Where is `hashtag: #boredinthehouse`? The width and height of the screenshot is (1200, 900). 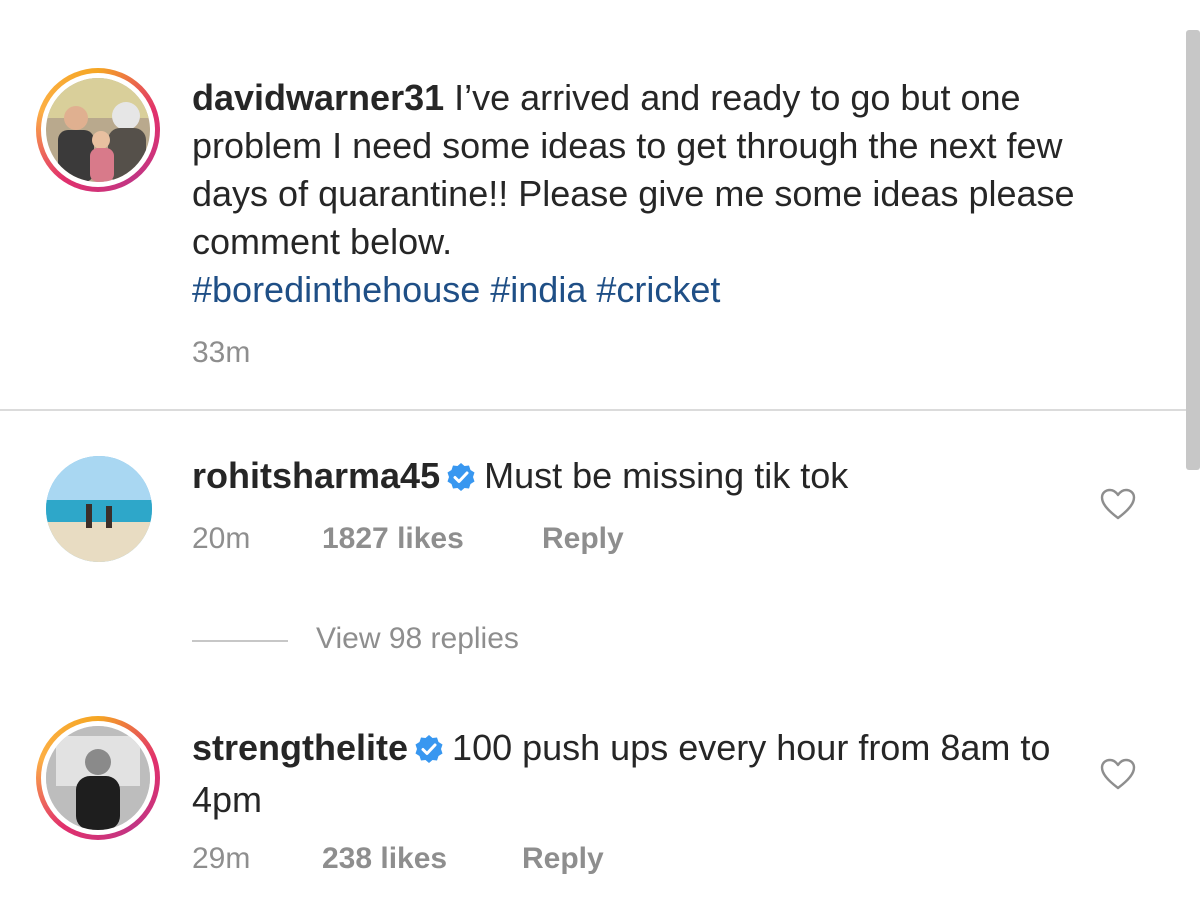
hashtag: #boredinthehouse is located at coordinates (336, 289).